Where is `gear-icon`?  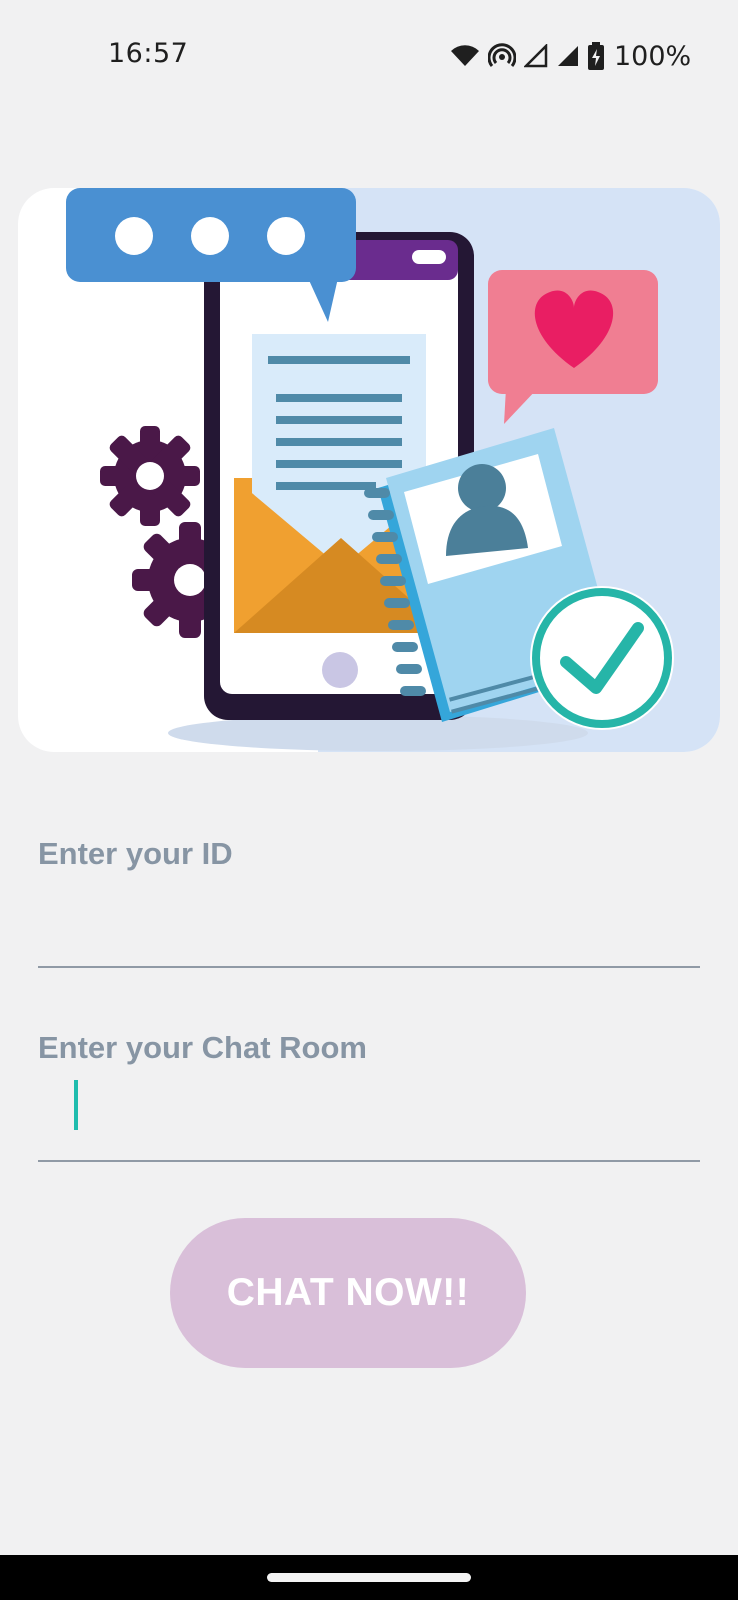
gear-icon is located at coordinates (150, 476).